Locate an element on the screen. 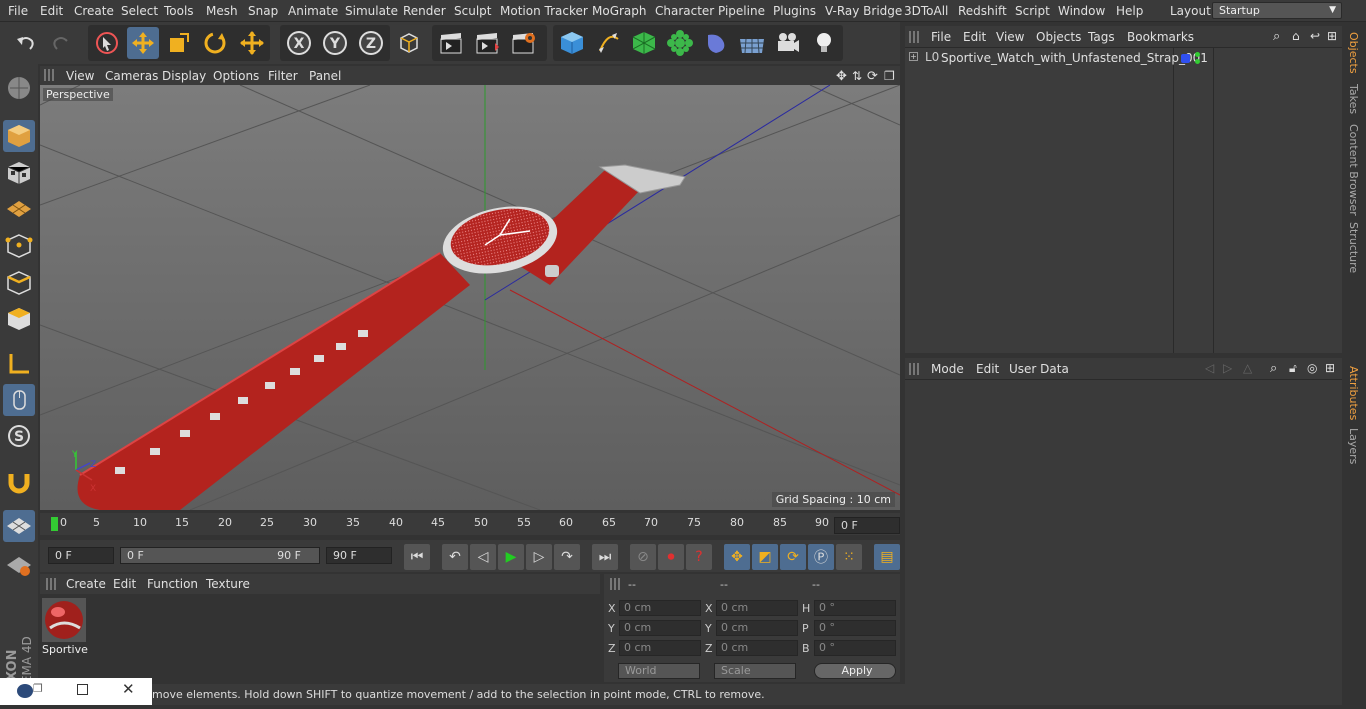  light-button is located at coordinates (824, 43).